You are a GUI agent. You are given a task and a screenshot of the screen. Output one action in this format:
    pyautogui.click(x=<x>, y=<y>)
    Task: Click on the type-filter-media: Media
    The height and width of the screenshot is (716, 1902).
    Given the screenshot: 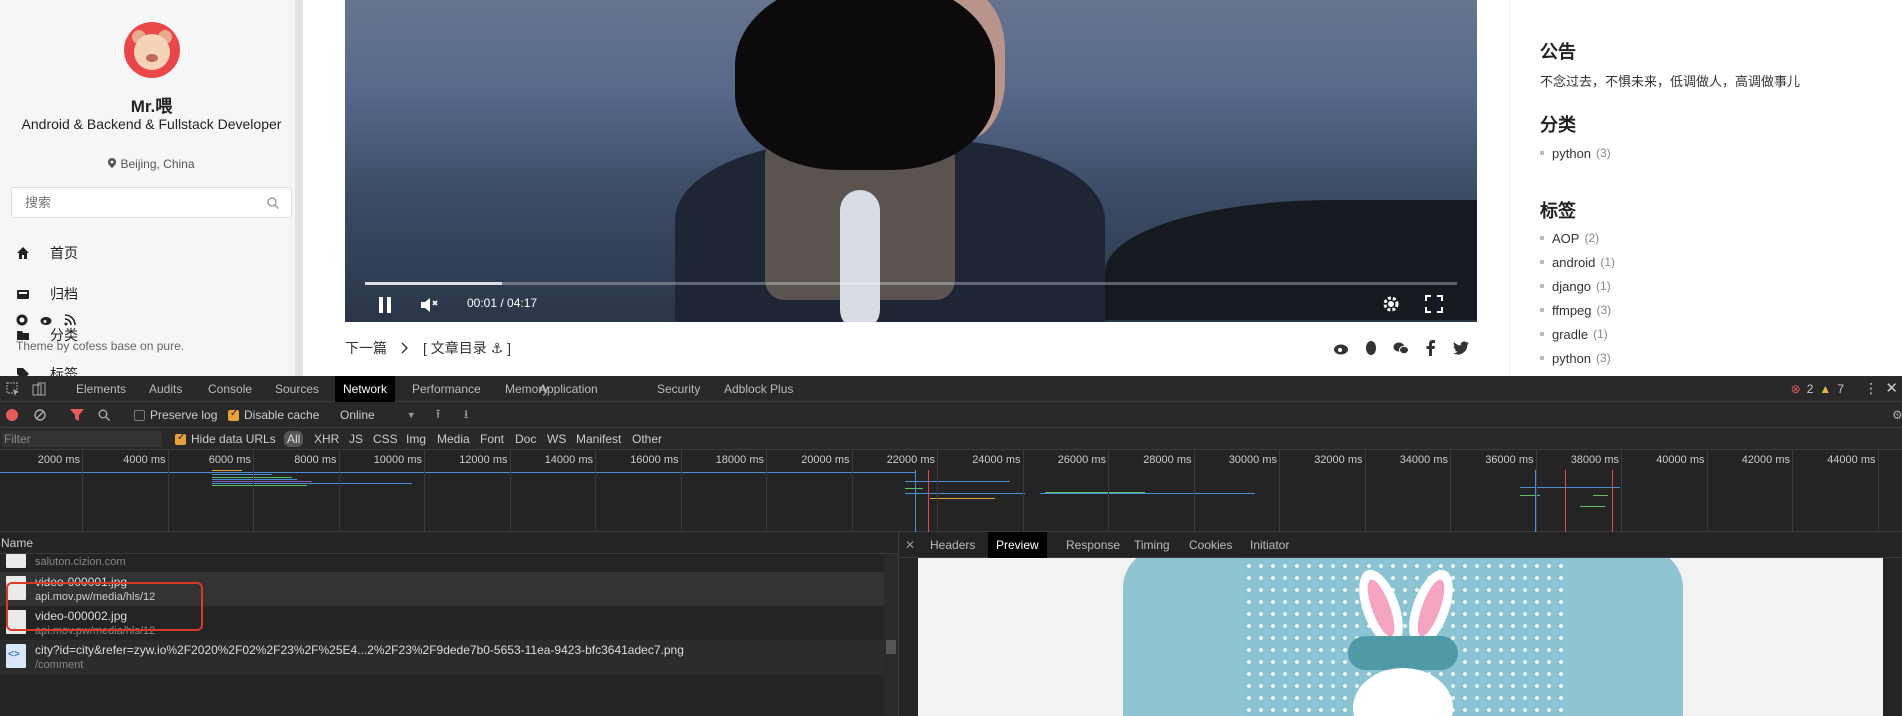 What is the action you would take?
    pyautogui.click(x=453, y=439)
    